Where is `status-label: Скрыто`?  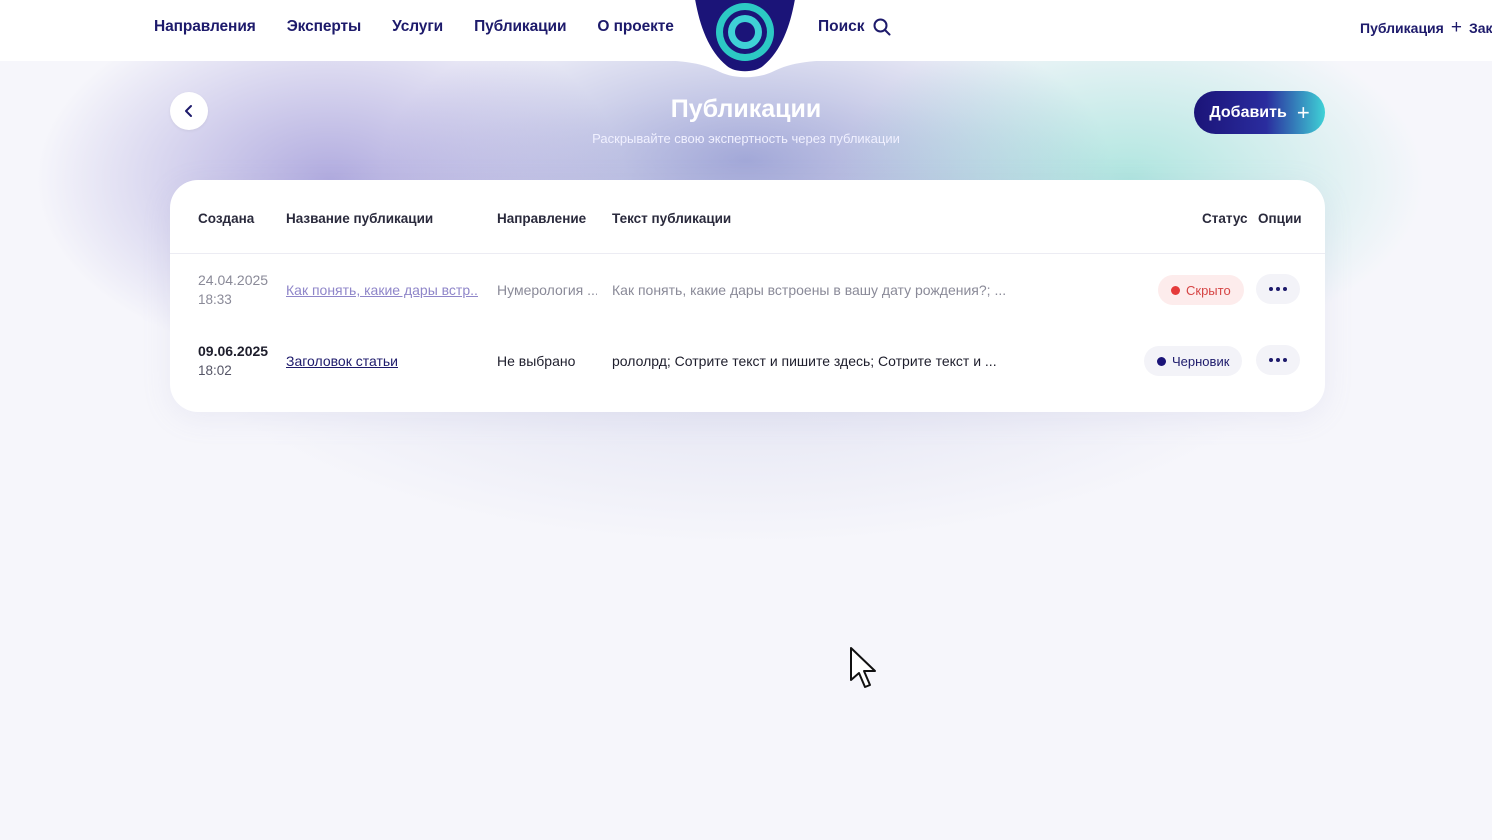
status-label: Скрыто is located at coordinates (1208, 290).